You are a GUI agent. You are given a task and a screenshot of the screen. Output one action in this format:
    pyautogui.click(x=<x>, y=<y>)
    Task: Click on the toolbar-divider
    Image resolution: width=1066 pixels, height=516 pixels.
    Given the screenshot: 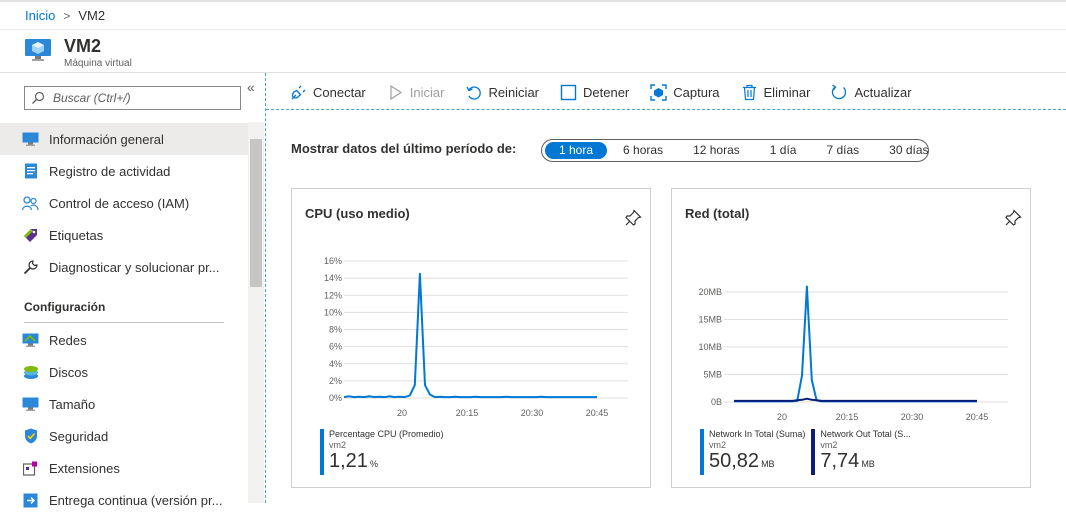 What is the action you would take?
    pyautogui.click(x=666, y=109)
    